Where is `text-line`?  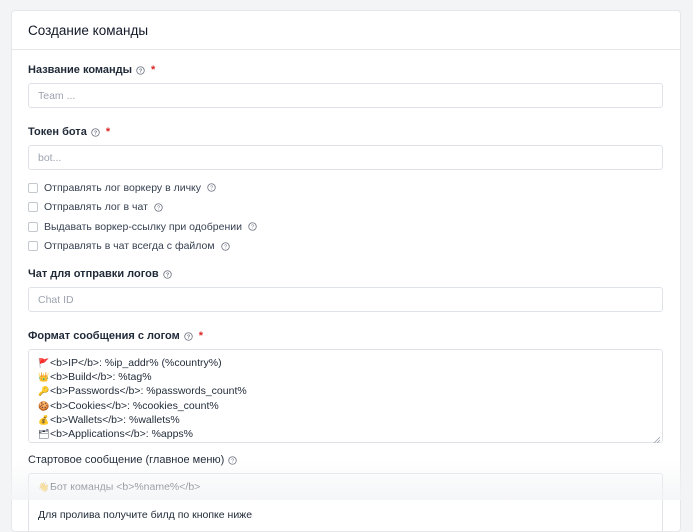
text-line is located at coordinates (345, 501).